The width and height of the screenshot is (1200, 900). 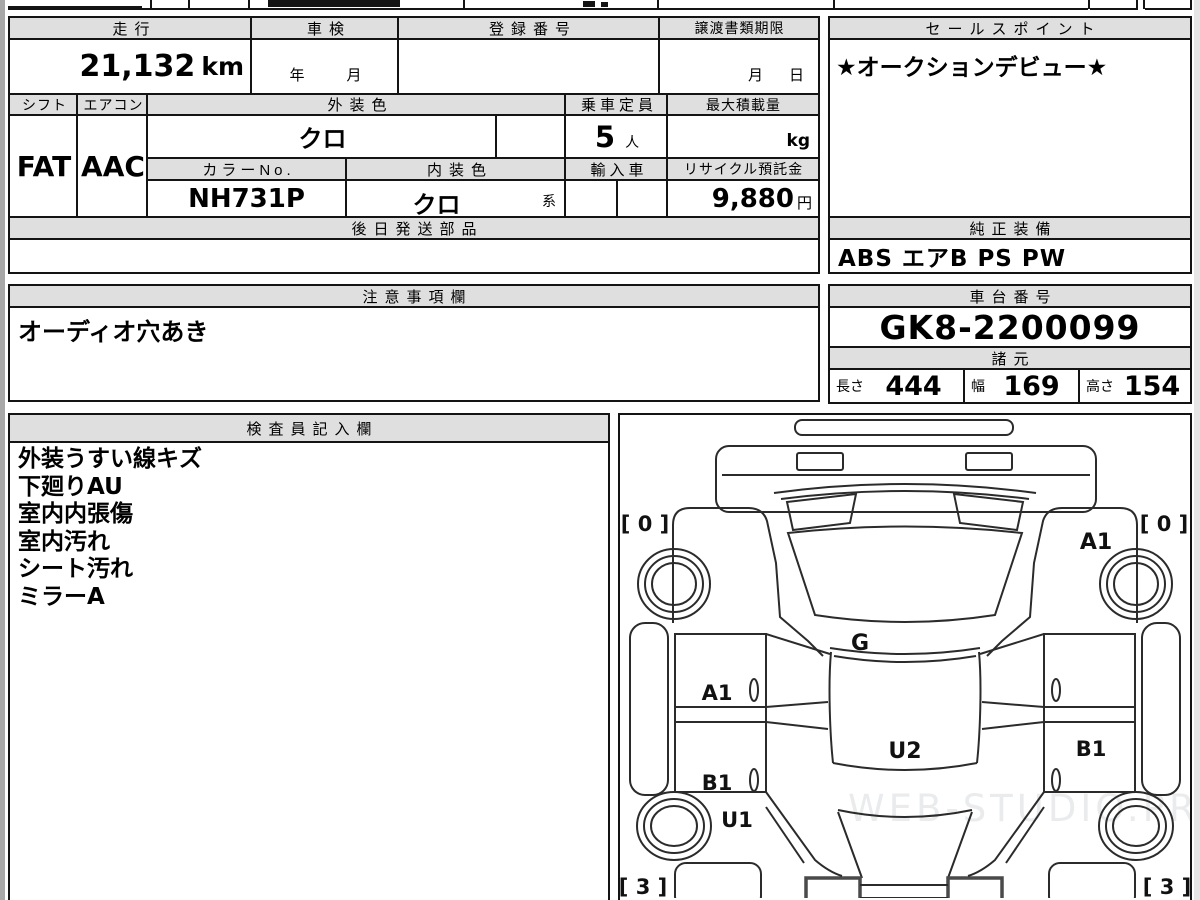 What do you see at coordinates (645, 524) in the screenshot?
I see `zone-front-left-label: [ 0 ]` at bounding box center [645, 524].